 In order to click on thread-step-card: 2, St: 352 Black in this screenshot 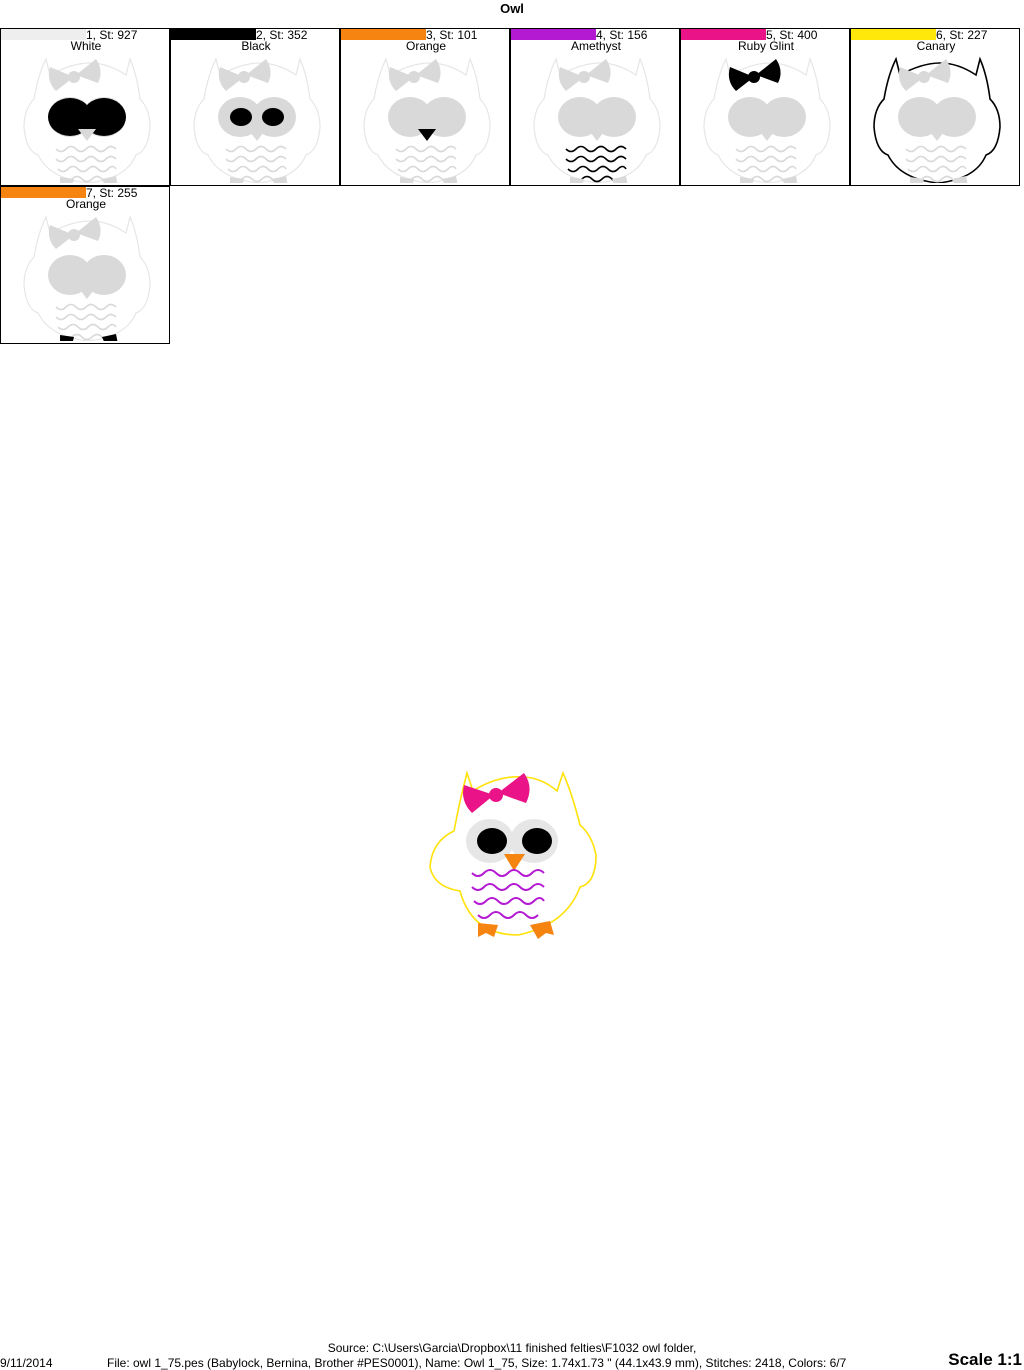, I will do `click(255, 107)`.